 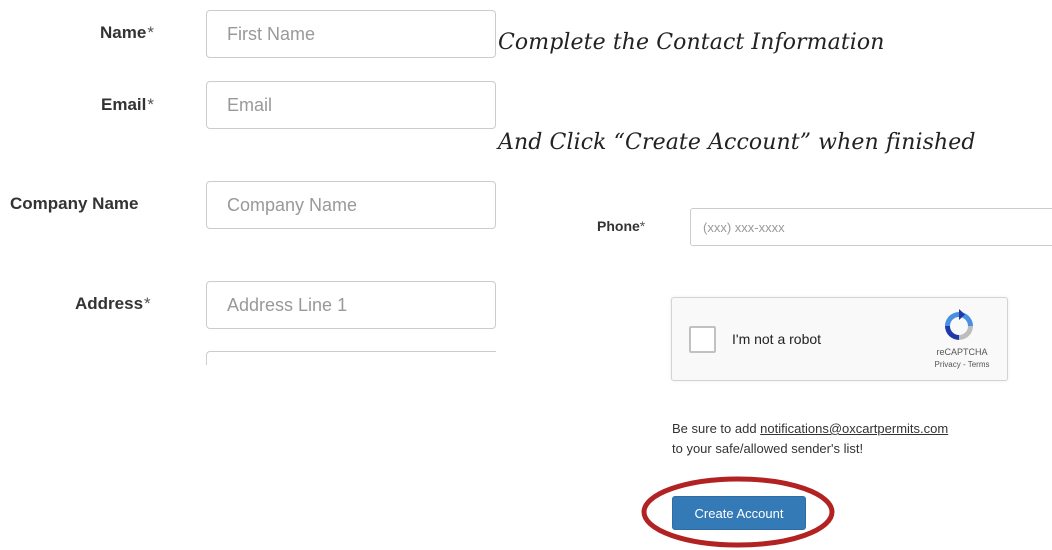 I want to click on phone-input, so click(x=871, y=227).